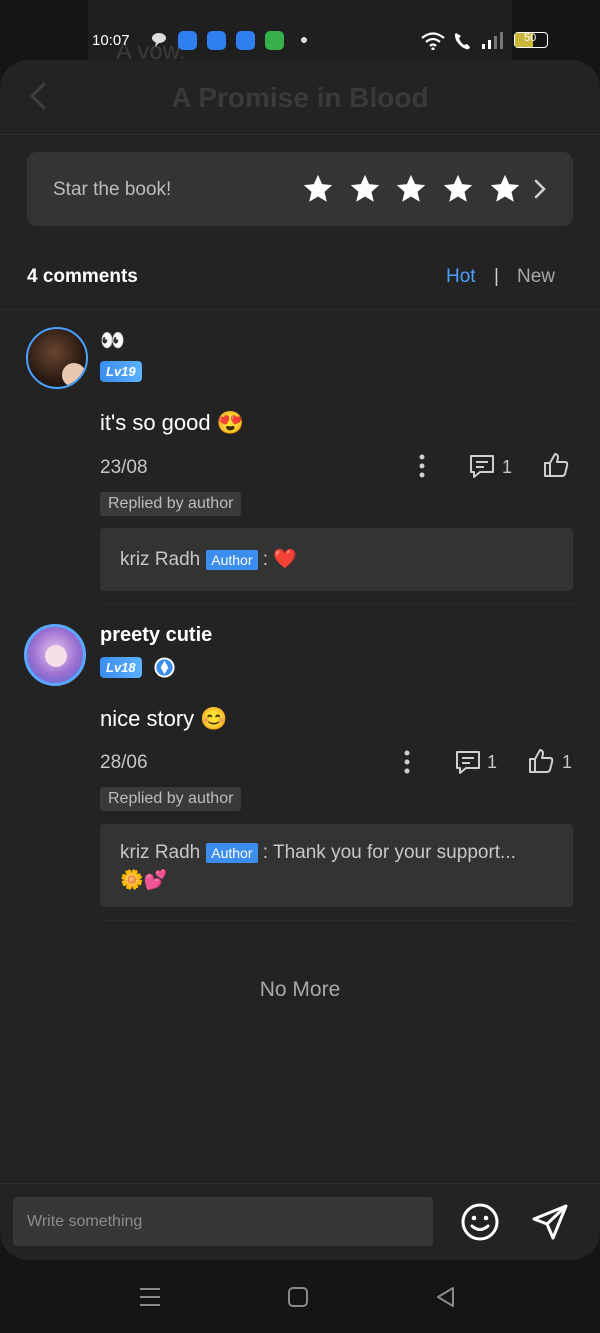  What do you see at coordinates (121, 667) in the screenshot?
I see `level-badge: Lv18` at bounding box center [121, 667].